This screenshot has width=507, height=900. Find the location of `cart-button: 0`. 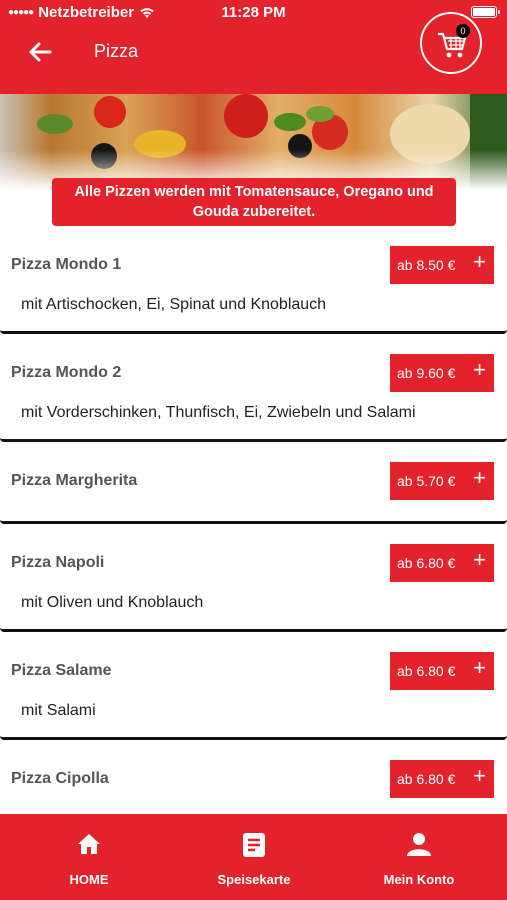

cart-button: 0 is located at coordinates (451, 43).